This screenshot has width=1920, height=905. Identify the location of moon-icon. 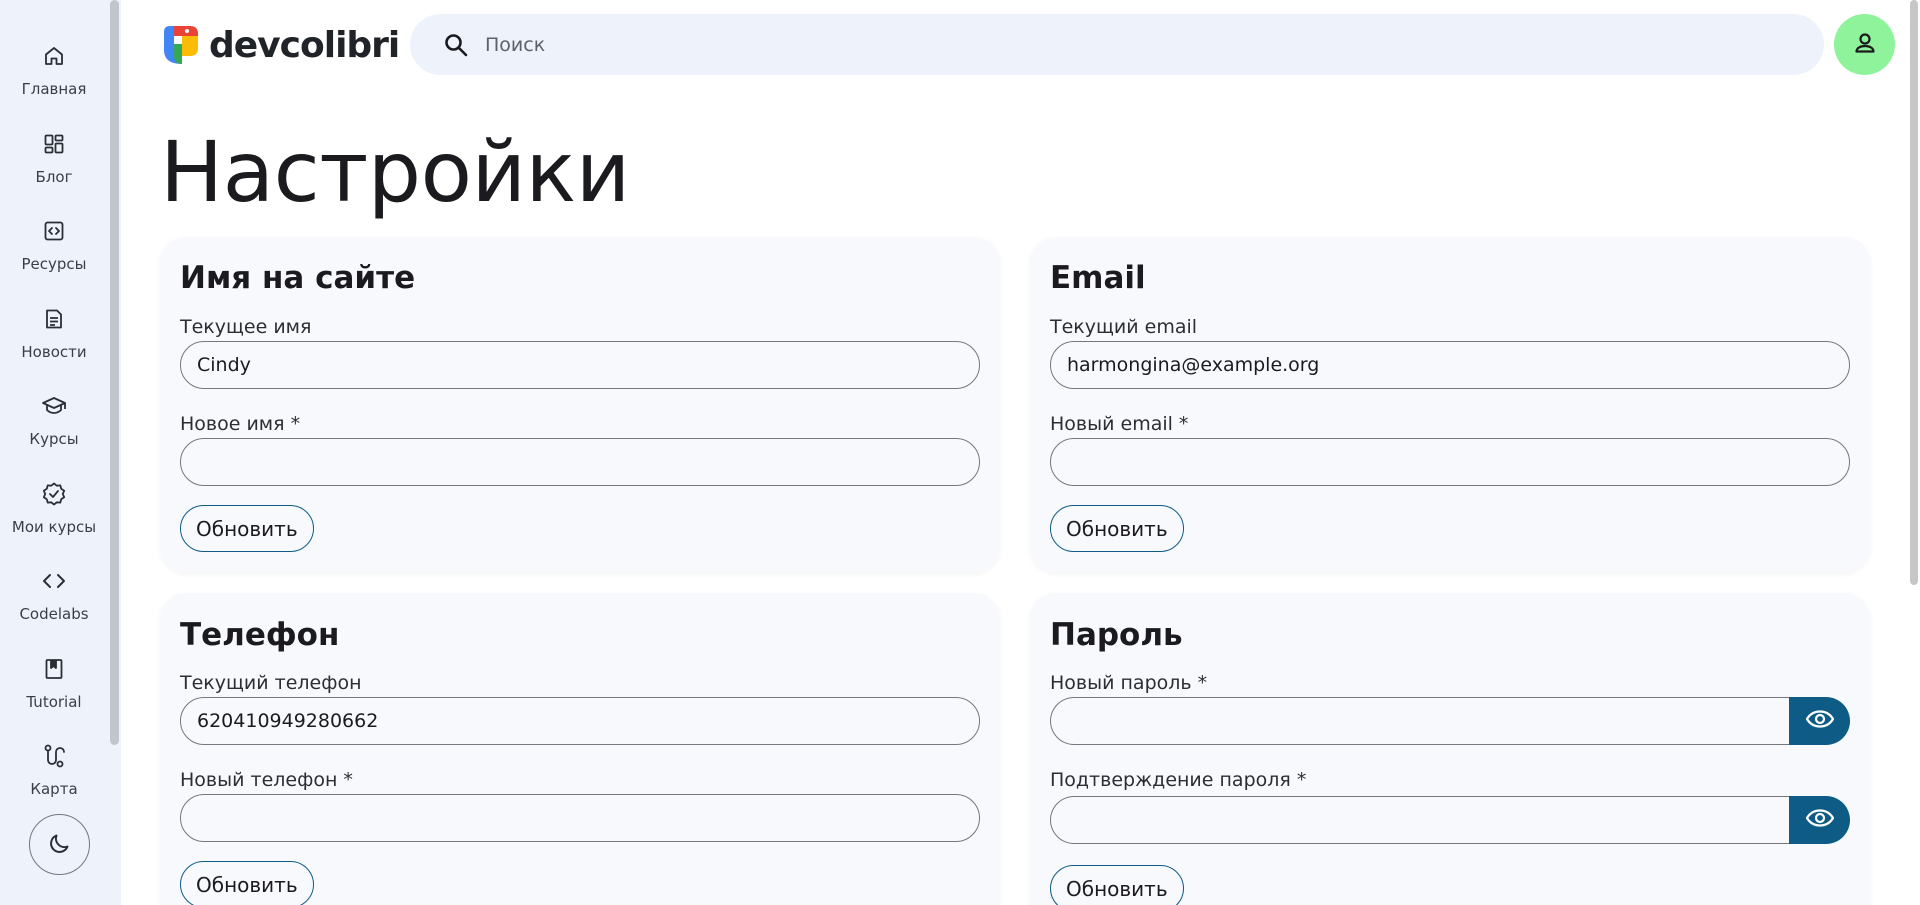
(60, 845).